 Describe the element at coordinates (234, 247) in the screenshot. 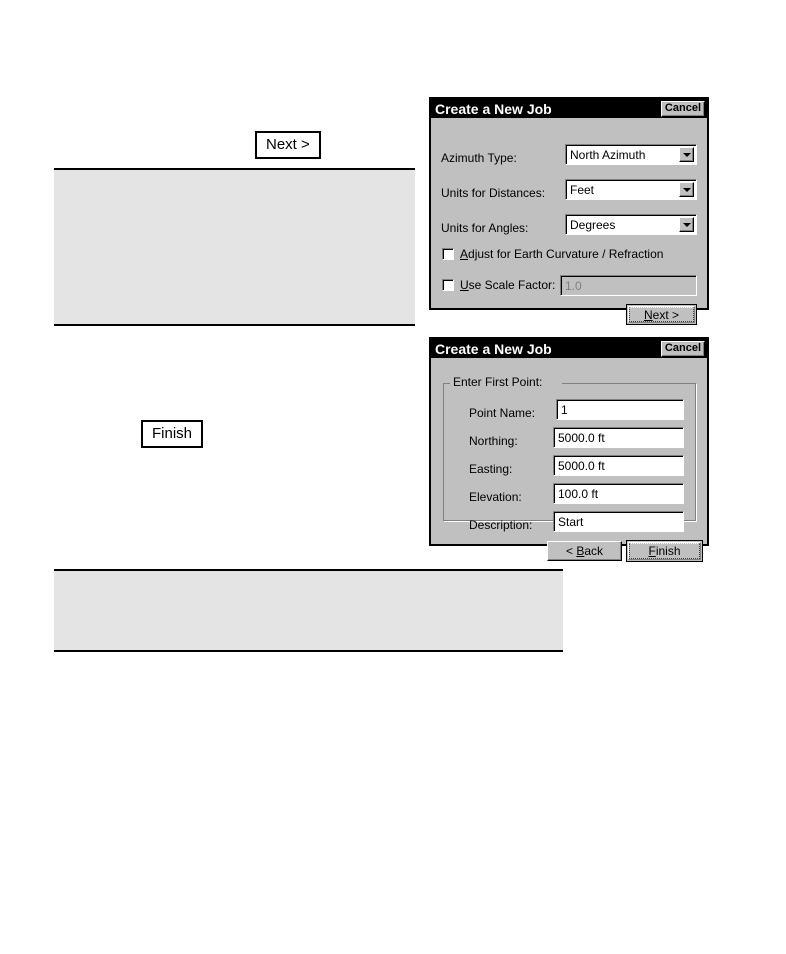

I see `content-block-top` at that location.